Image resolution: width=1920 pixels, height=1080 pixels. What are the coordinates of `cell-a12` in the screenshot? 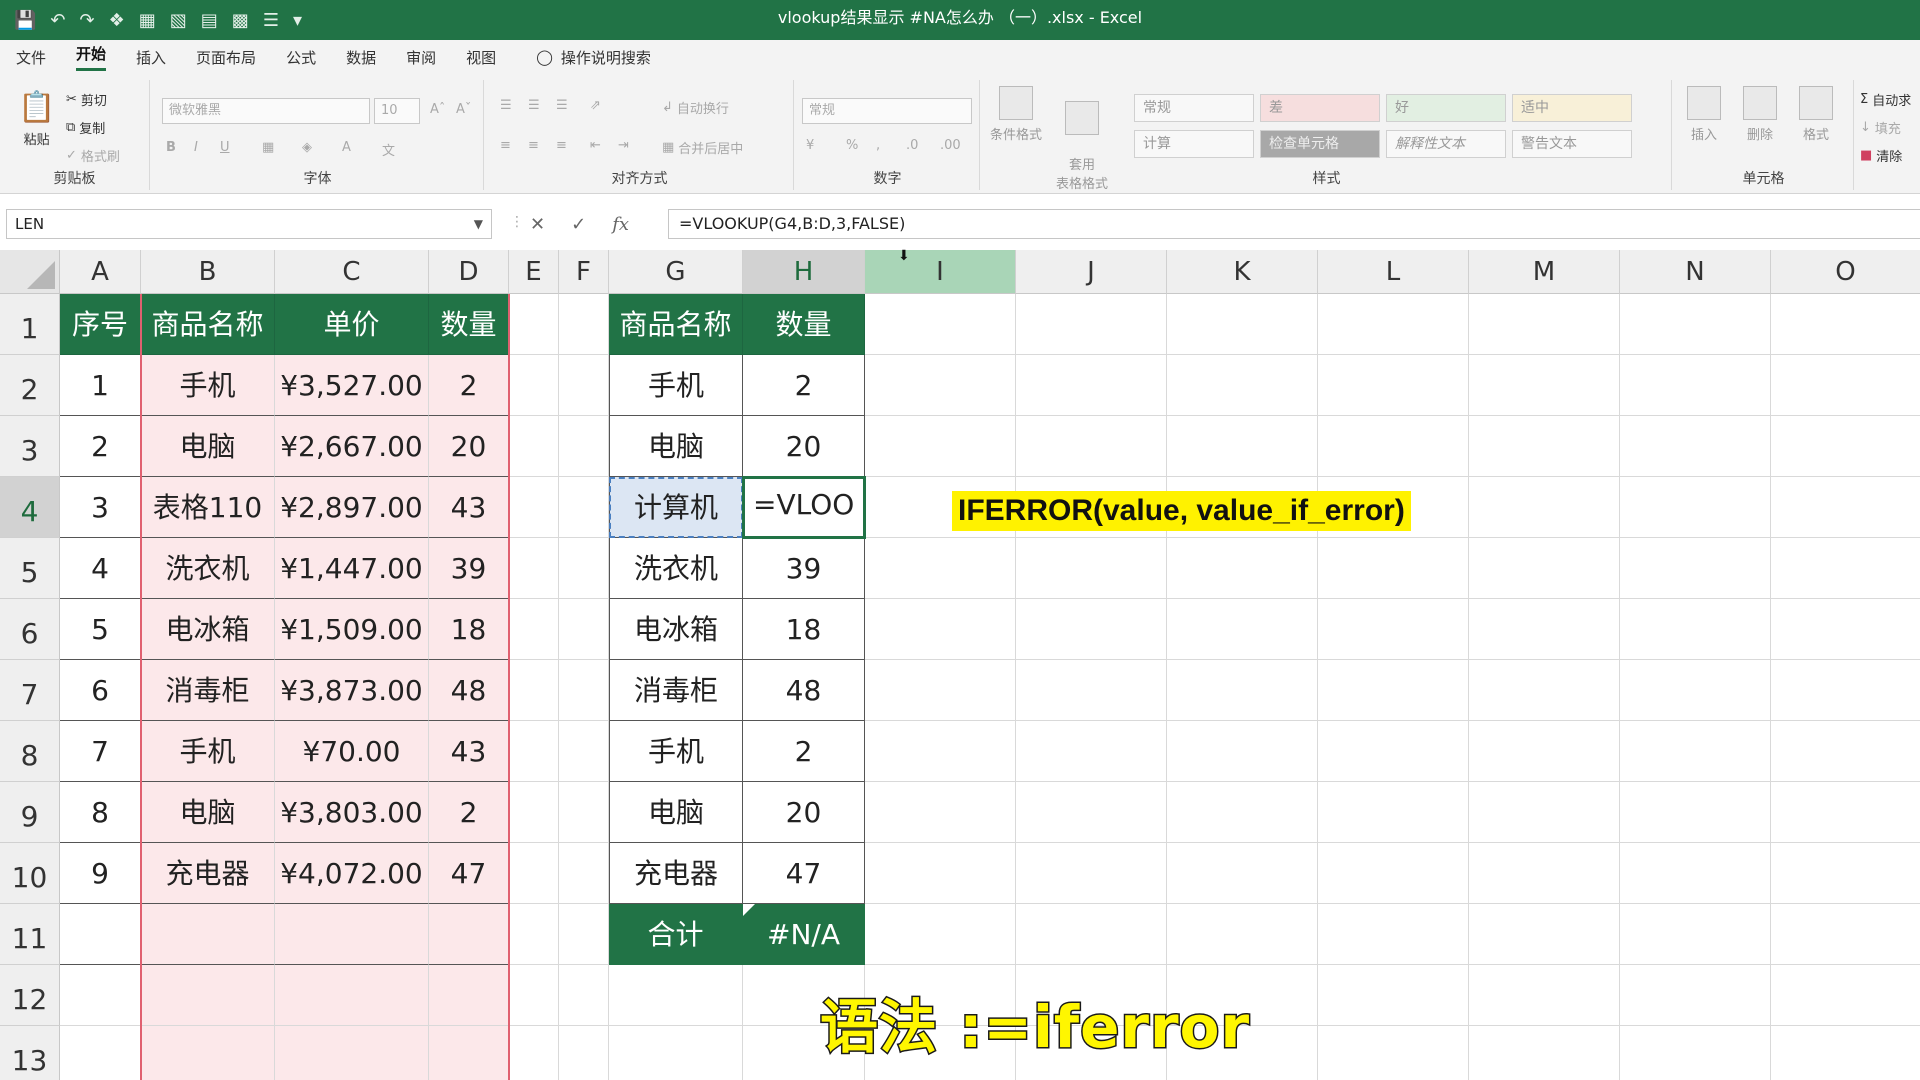 It's located at (100, 995).